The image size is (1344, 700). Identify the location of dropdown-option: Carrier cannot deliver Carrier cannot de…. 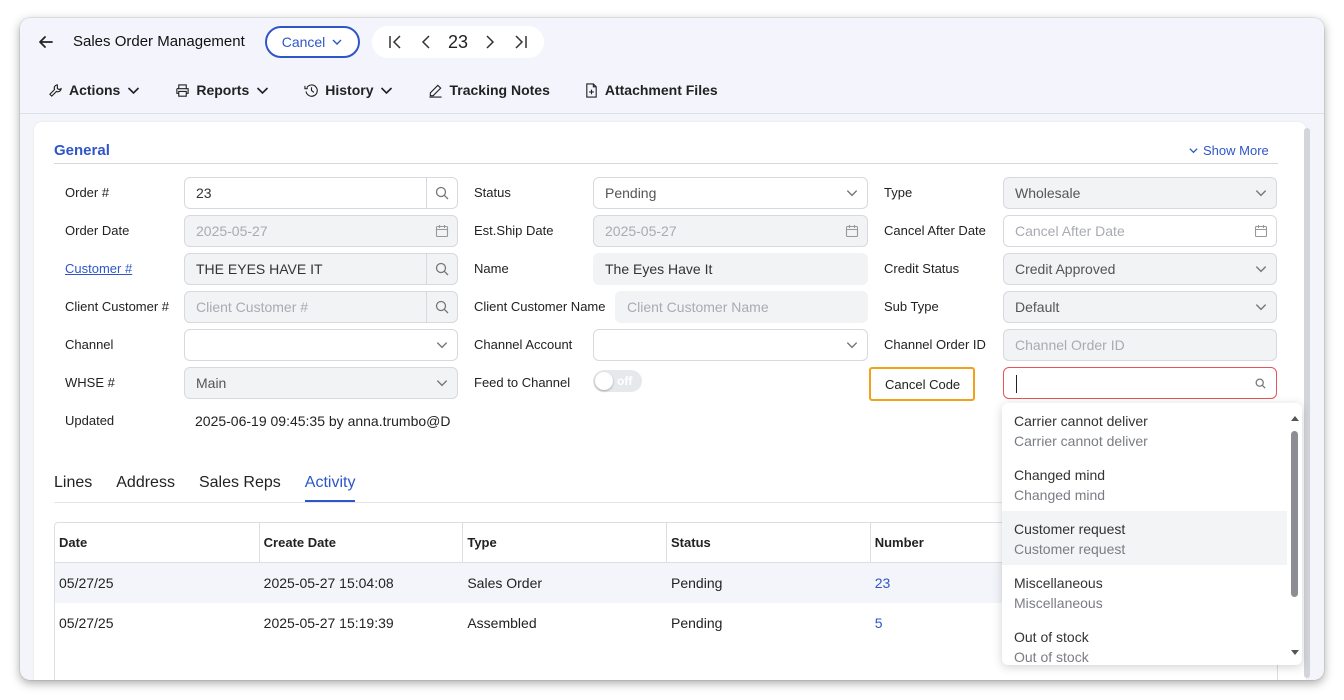
(1144, 430).